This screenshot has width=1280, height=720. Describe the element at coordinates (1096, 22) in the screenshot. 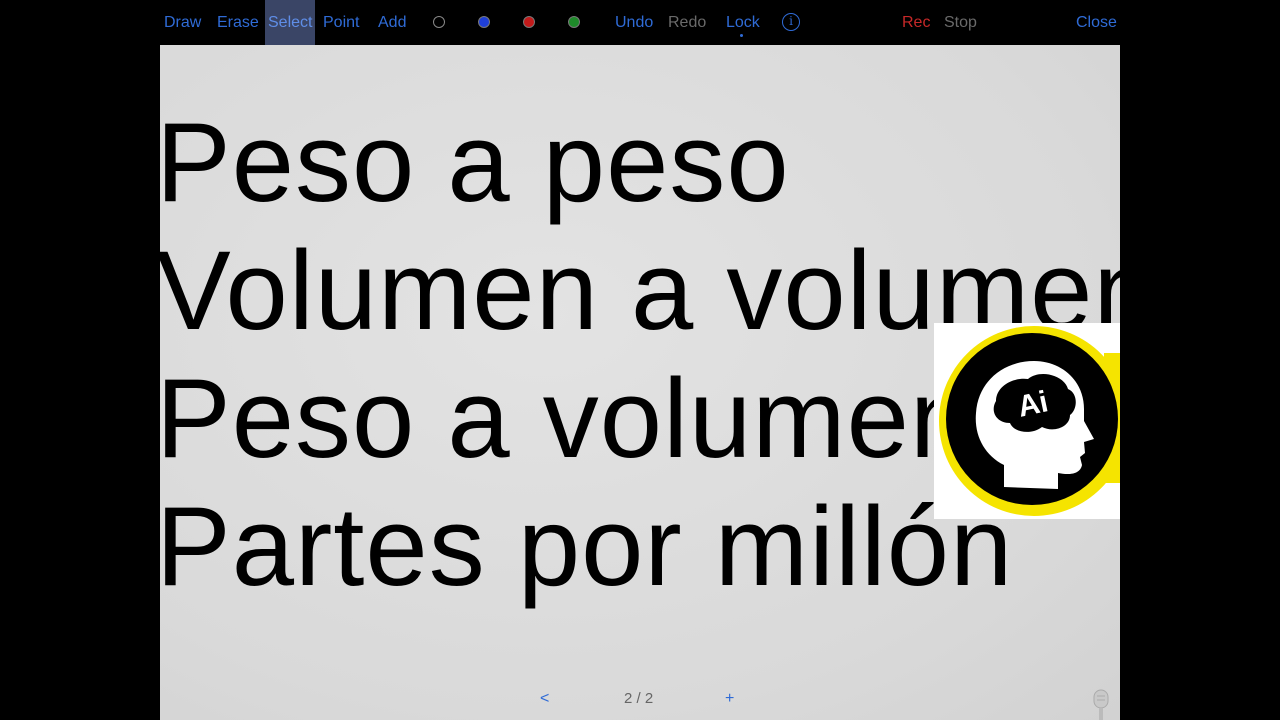

I see `close-button: Close` at that location.